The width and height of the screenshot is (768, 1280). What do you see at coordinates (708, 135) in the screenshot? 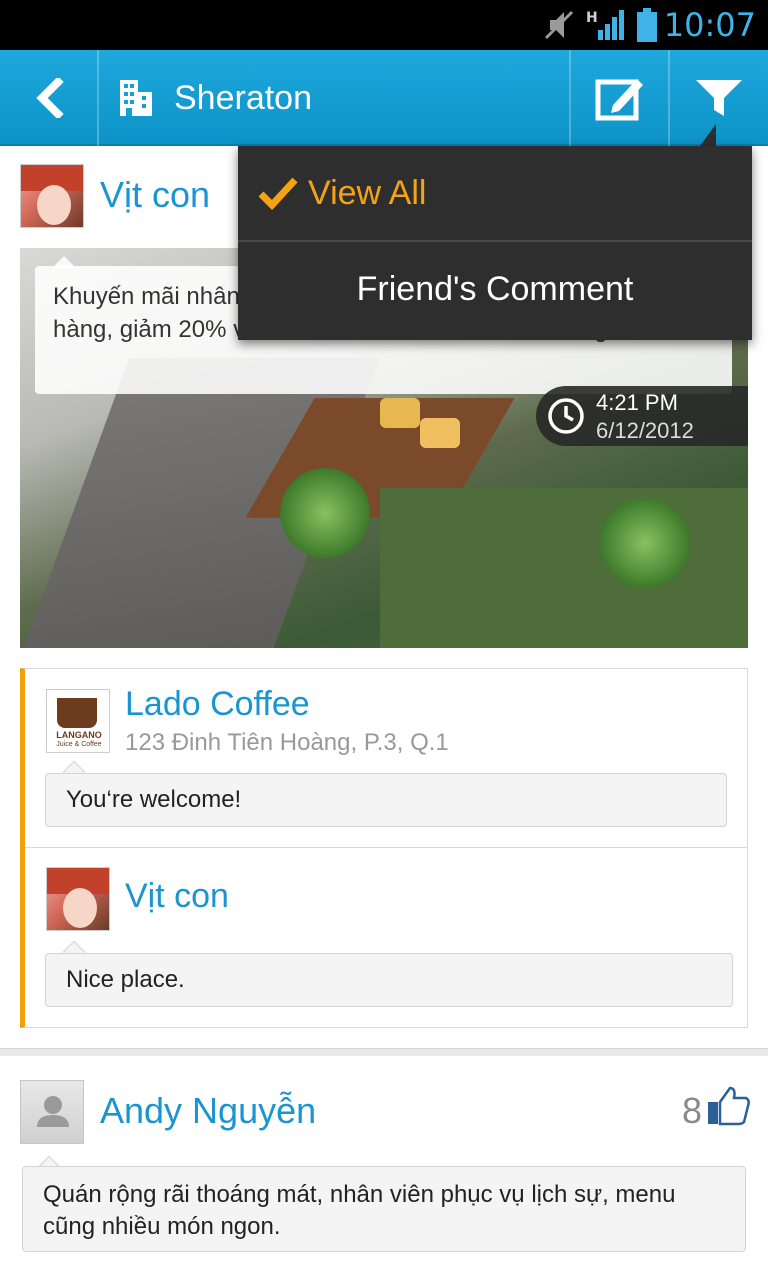
I see `dropdown-pointer` at bounding box center [708, 135].